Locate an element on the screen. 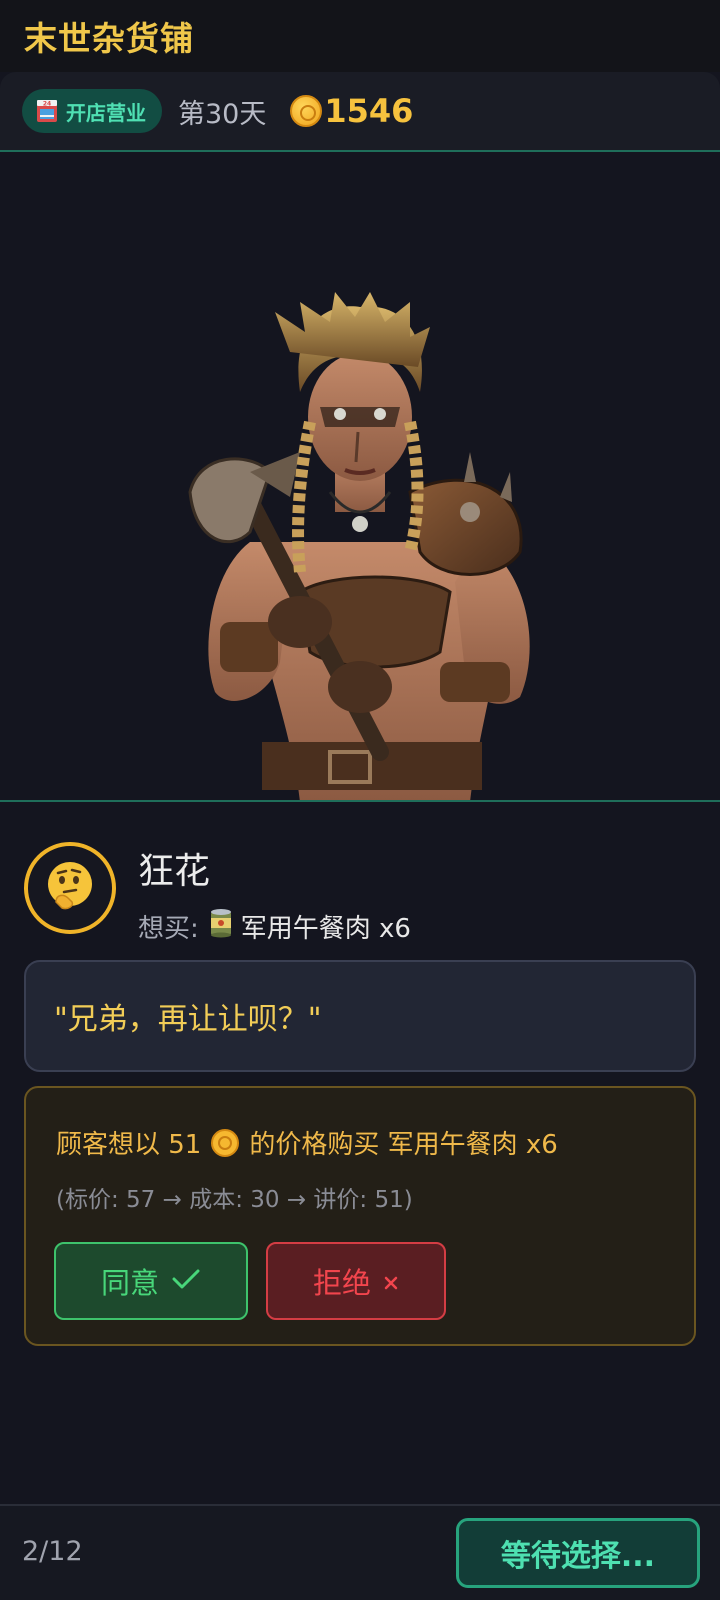 The image size is (720, 1600). customer-name: 狂花 is located at coordinates (174, 871).